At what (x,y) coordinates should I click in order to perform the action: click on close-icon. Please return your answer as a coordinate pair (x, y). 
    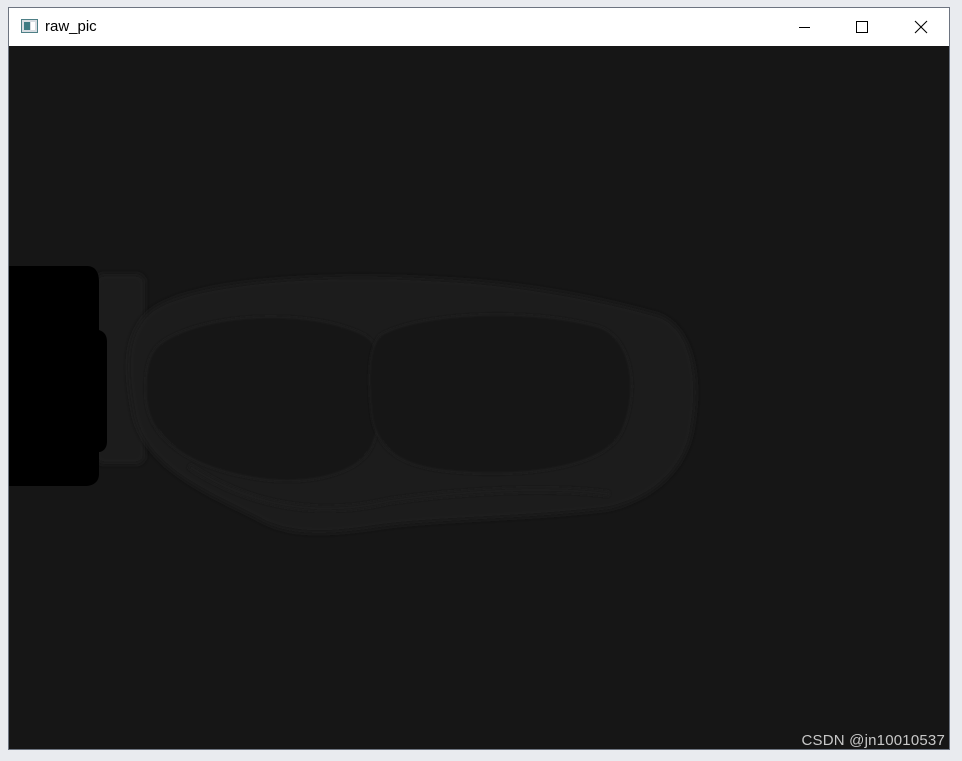
    Looking at the image, I should click on (921, 27).